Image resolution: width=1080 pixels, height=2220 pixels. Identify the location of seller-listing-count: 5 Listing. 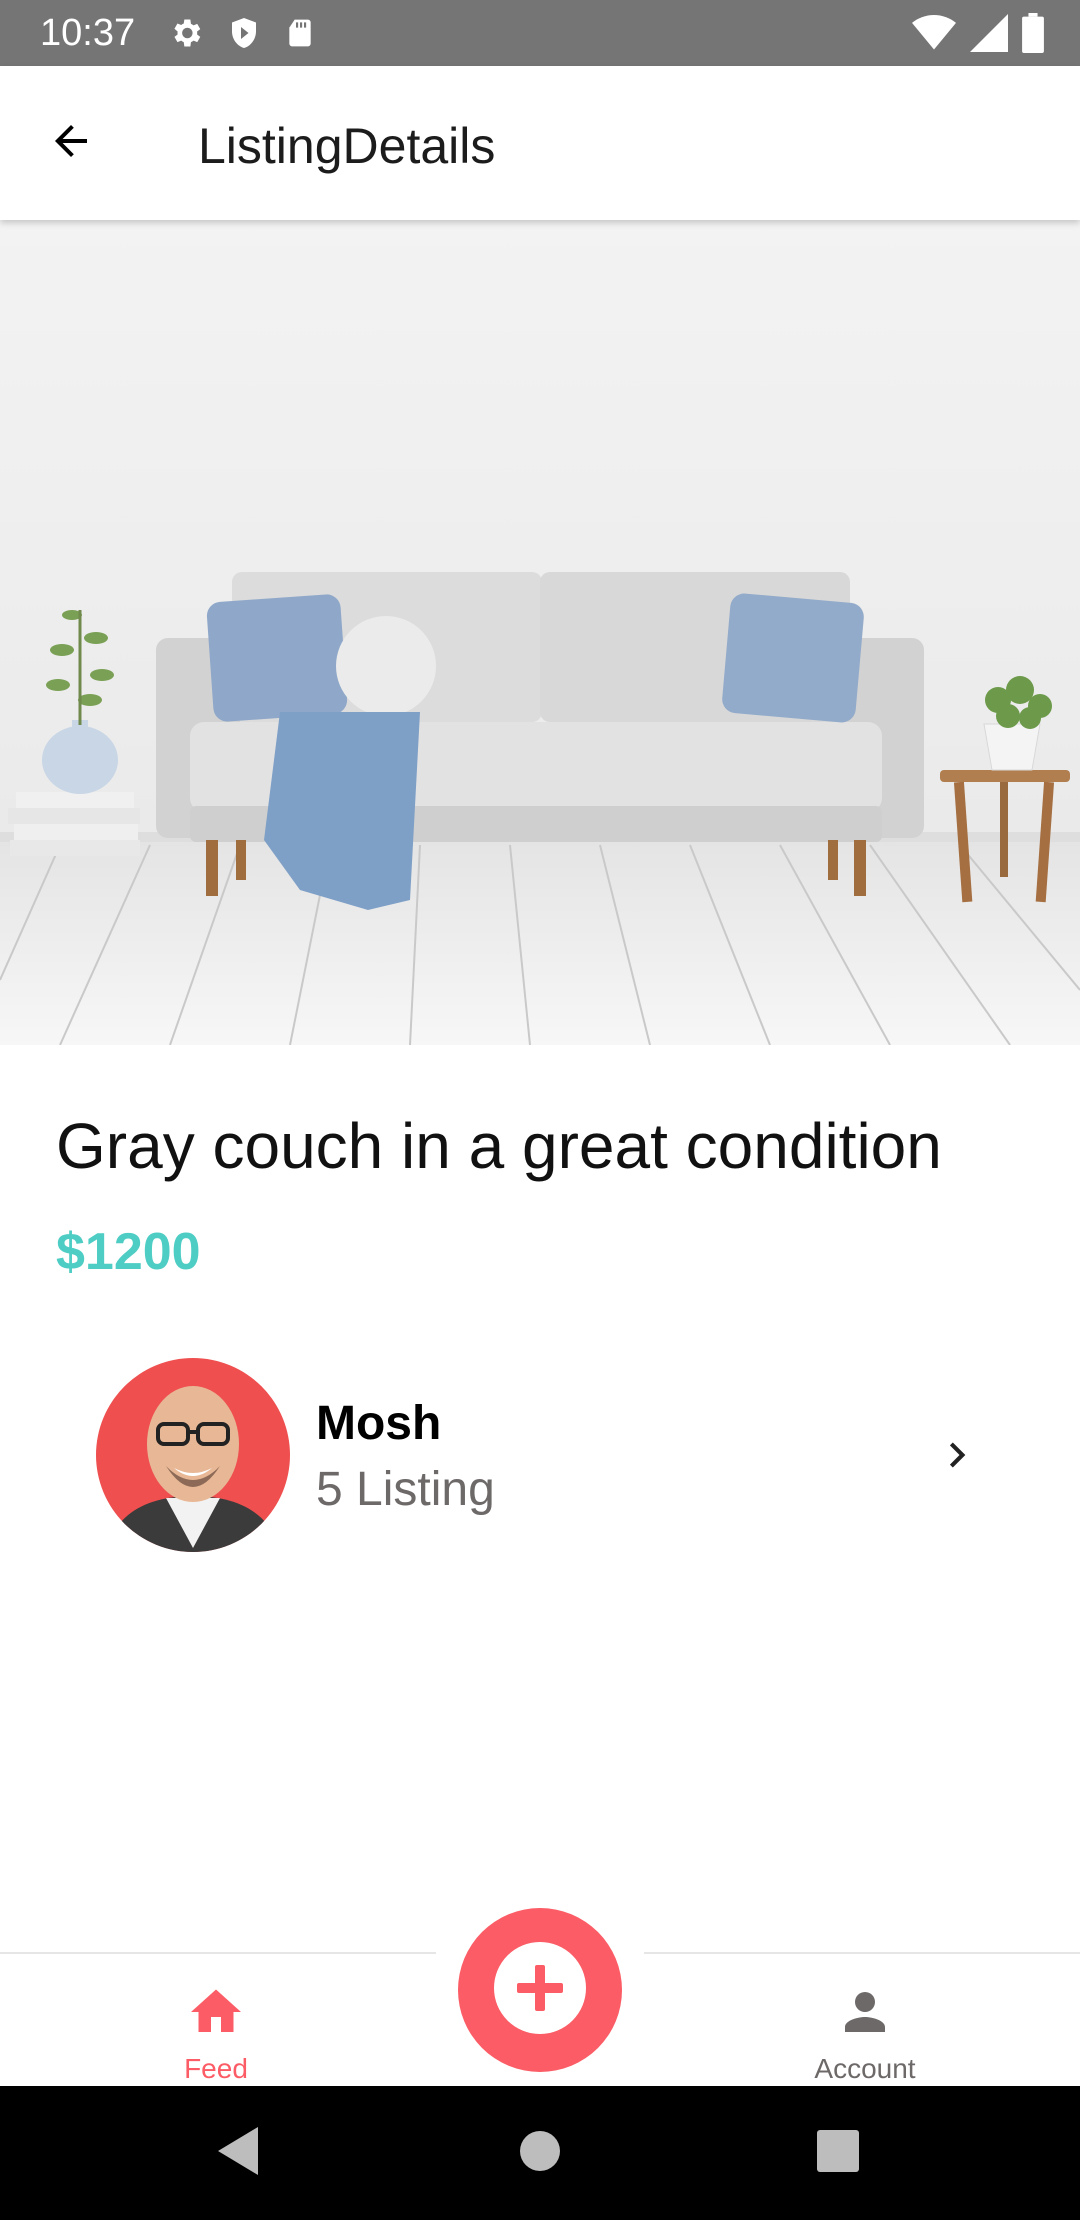
(405, 1489).